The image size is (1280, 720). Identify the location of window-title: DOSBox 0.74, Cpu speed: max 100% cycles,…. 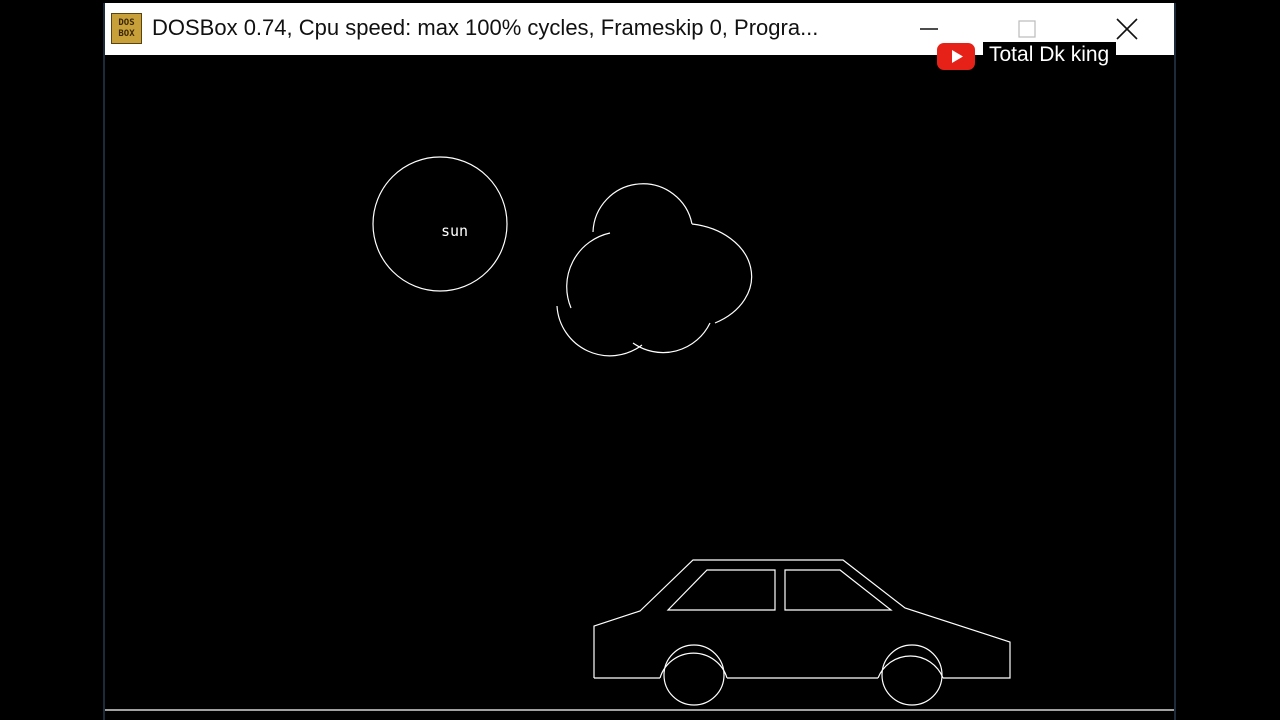
(485, 27).